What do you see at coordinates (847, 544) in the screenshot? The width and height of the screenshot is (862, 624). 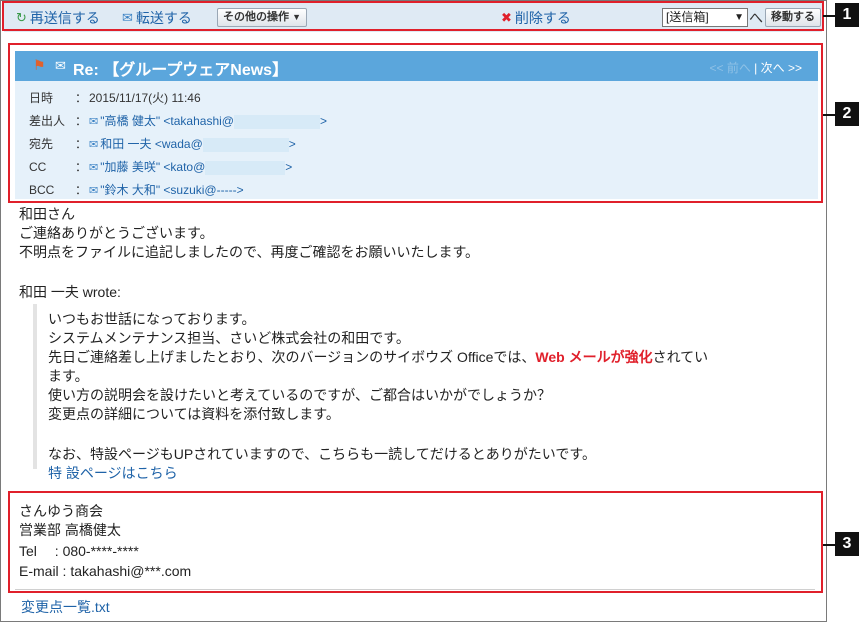 I see `callout-badge-3: 3` at bounding box center [847, 544].